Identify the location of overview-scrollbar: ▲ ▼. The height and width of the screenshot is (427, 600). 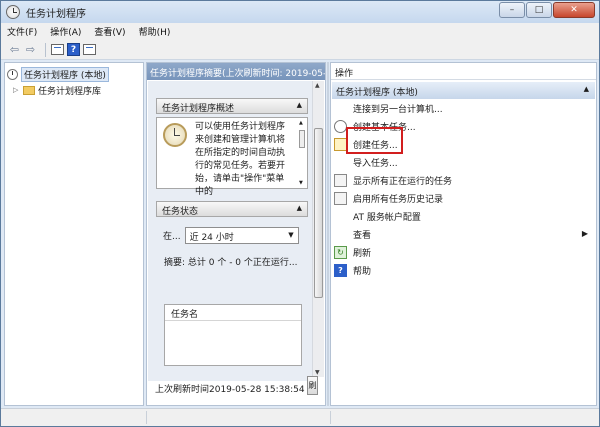
(302, 153).